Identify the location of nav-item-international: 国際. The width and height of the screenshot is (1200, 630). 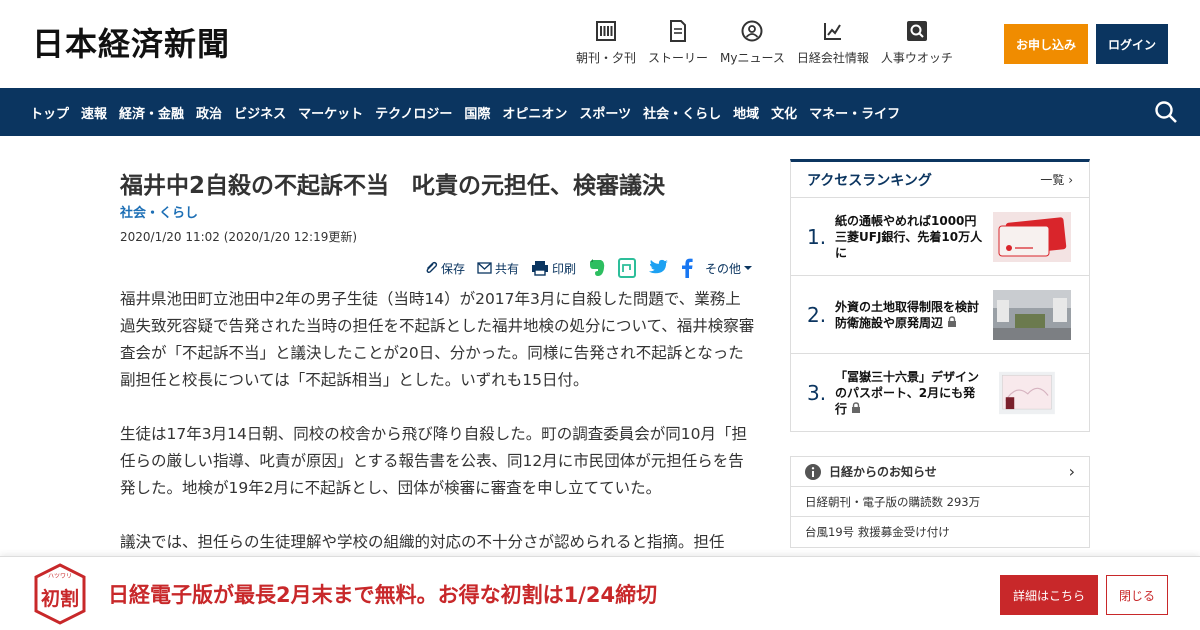
(477, 112).